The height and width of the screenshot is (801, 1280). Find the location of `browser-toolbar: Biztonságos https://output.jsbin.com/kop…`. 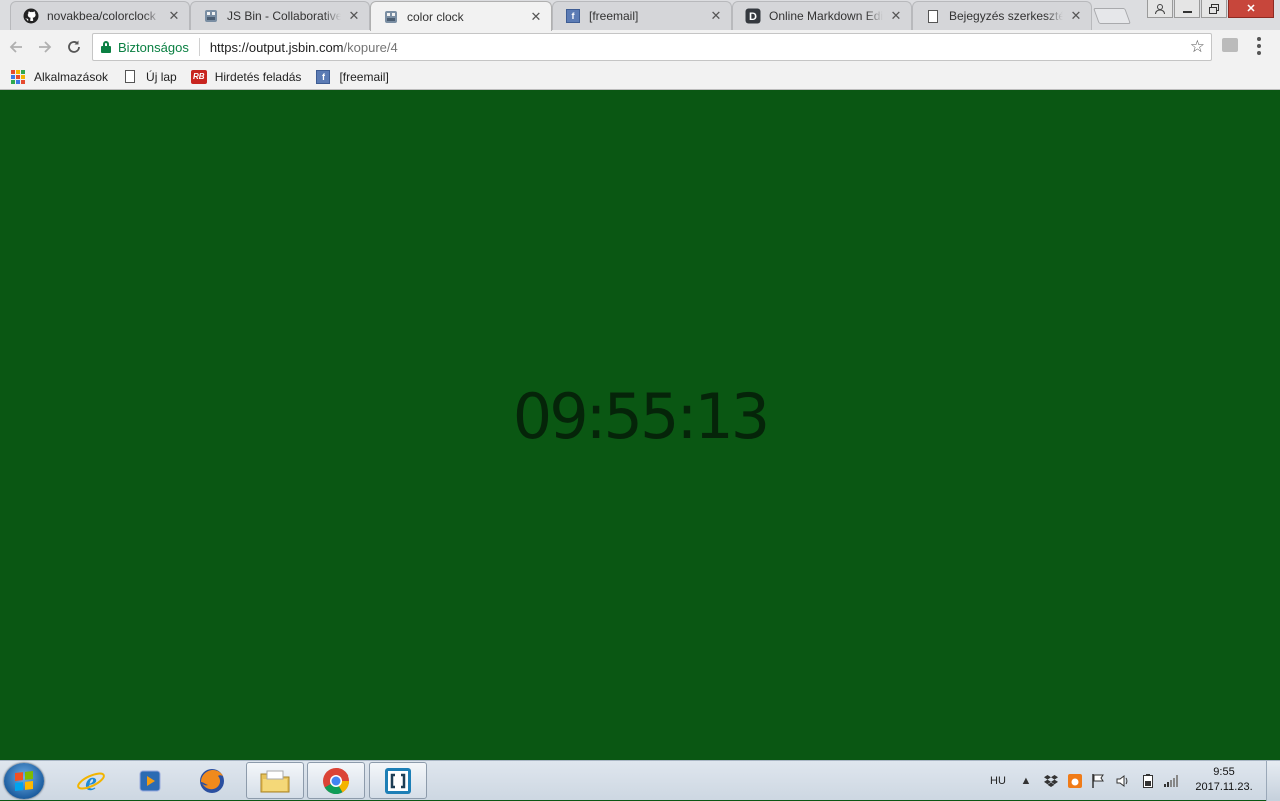

browser-toolbar: Biztonságos https://output.jsbin.com/kop… is located at coordinates (640, 47).